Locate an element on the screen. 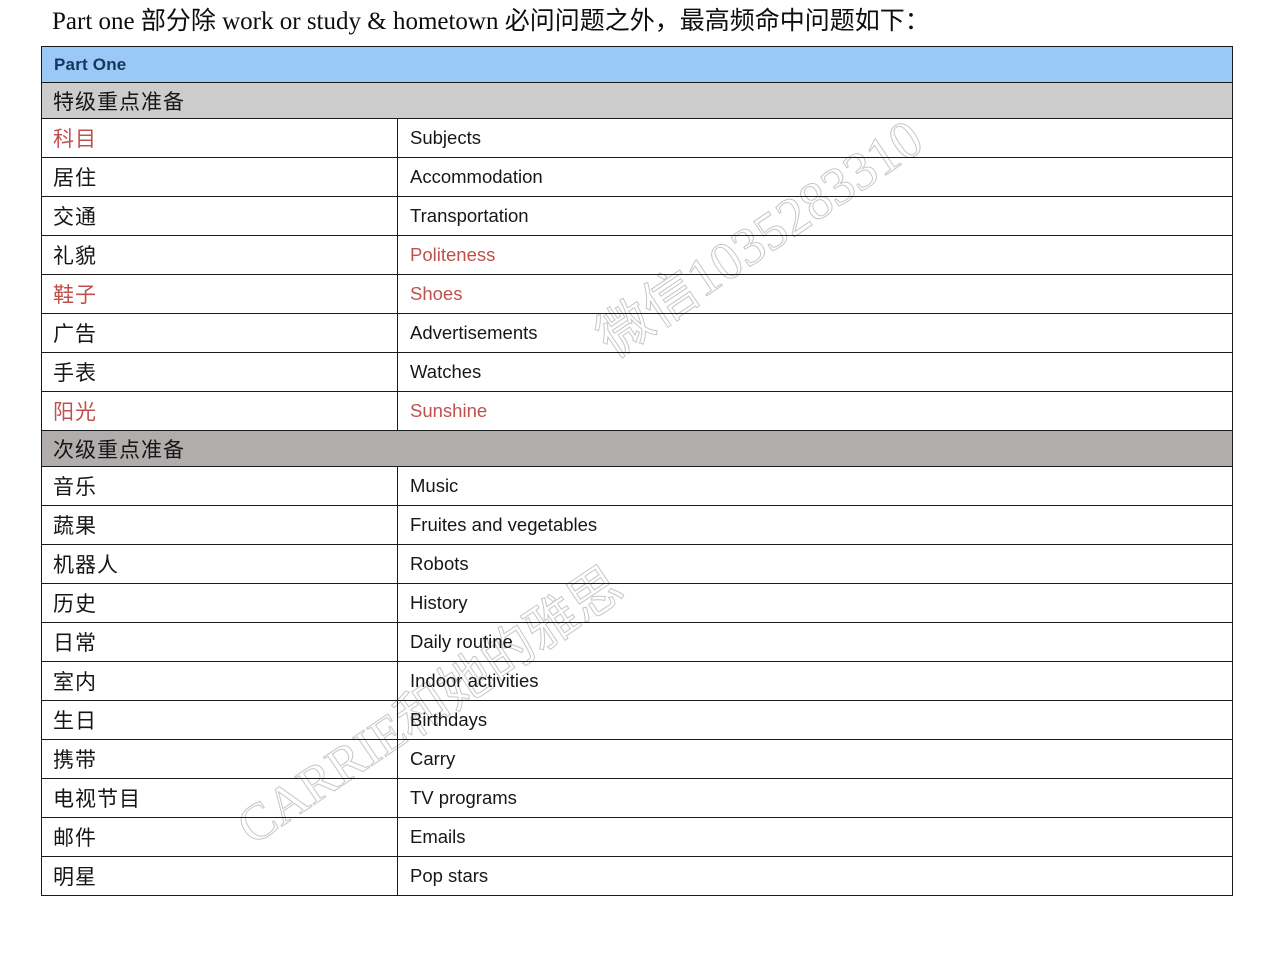 The height and width of the screenshot is (966, 1280). topic-label-zh: 蔬果 is located at coordinates (75, 526).